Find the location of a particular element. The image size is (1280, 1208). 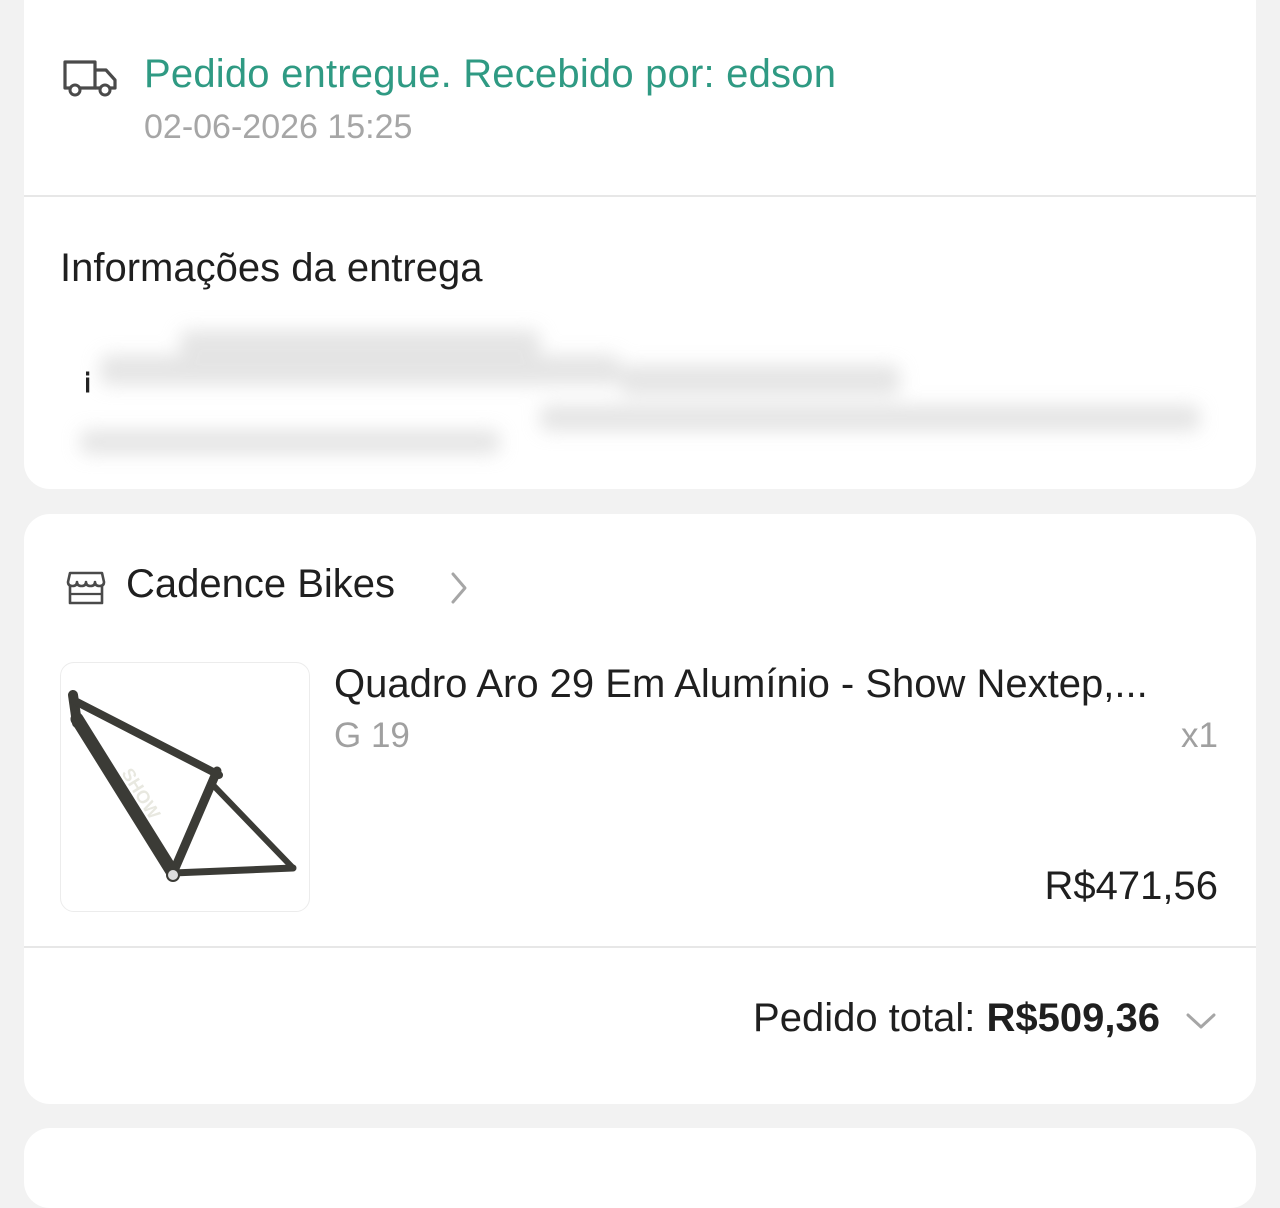

bike-frame-image: SHOW is located at coordinates (182, 786).